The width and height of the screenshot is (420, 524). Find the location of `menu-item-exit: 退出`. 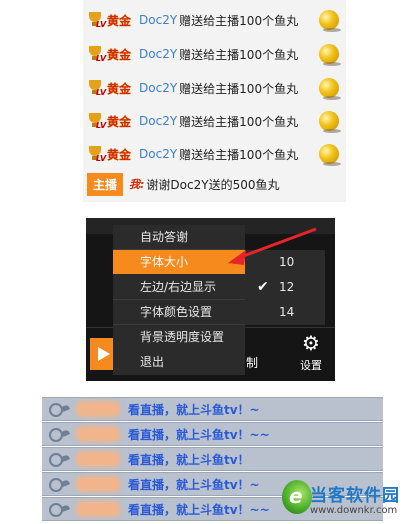

menu-item-exit: 退出 is located at coordinates (179, 362).